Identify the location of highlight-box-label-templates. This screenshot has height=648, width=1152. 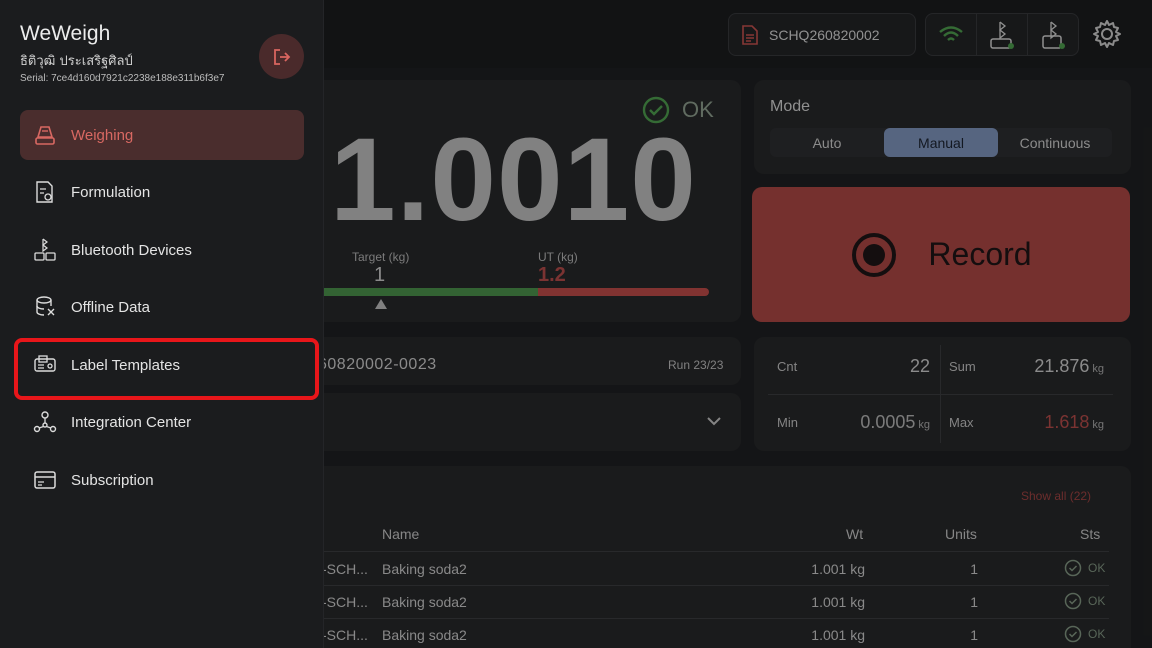
(166, 369).